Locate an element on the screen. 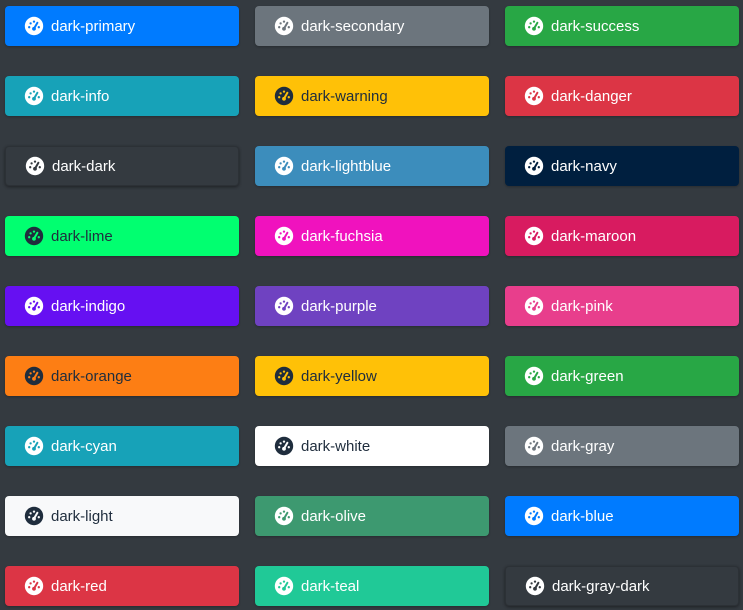  dark-gray-button: dark-gray is located at coordinates (622, 446).